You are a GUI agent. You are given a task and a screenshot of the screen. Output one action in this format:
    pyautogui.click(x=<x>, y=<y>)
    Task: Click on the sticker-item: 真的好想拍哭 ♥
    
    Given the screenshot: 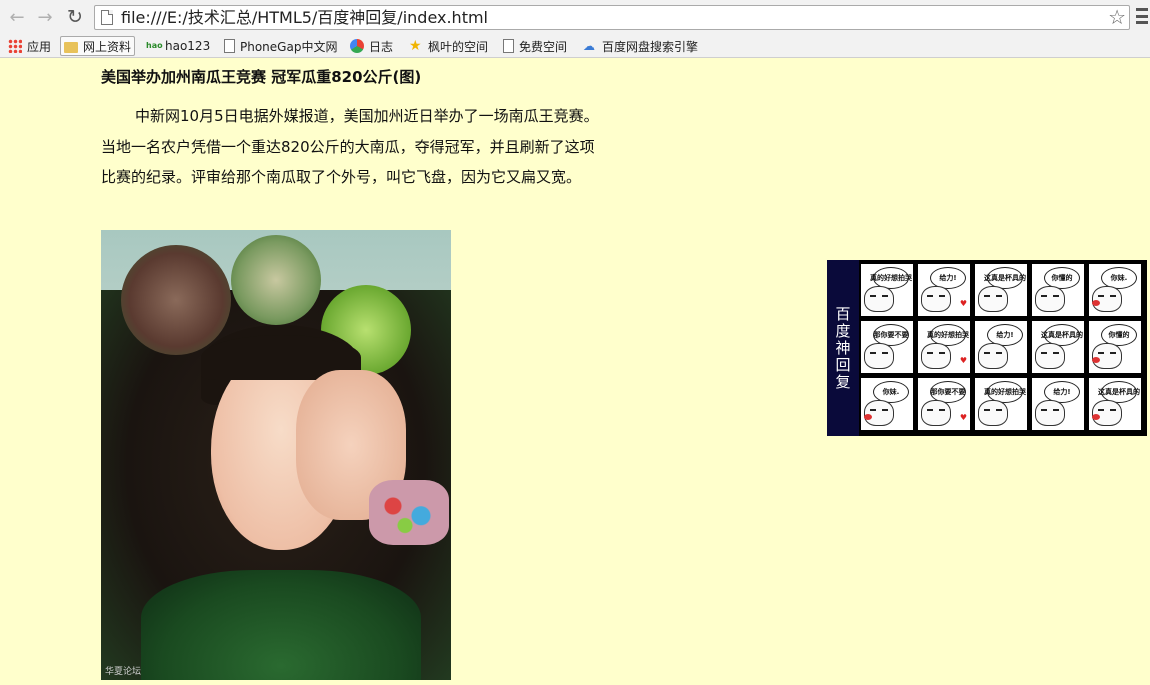 What is the action you would take?
    pyautogui.click(x=944, y=347)
    